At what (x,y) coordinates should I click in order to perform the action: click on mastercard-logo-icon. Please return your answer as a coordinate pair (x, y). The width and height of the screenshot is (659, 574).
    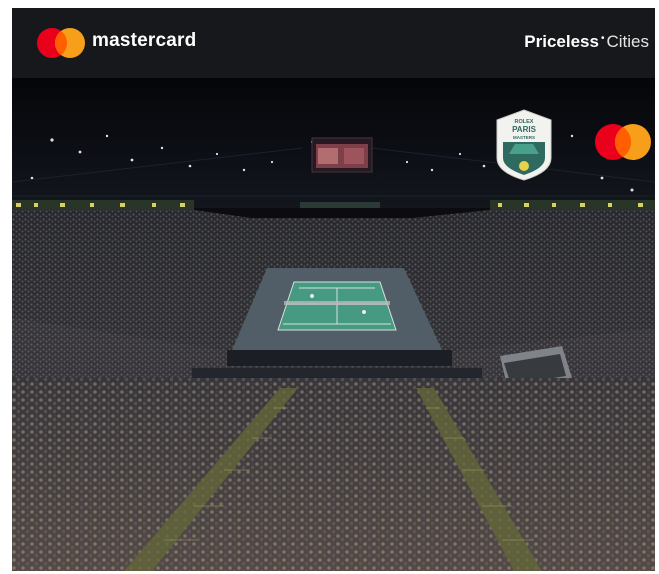
    Looking at the image, I should click on (61, 43).